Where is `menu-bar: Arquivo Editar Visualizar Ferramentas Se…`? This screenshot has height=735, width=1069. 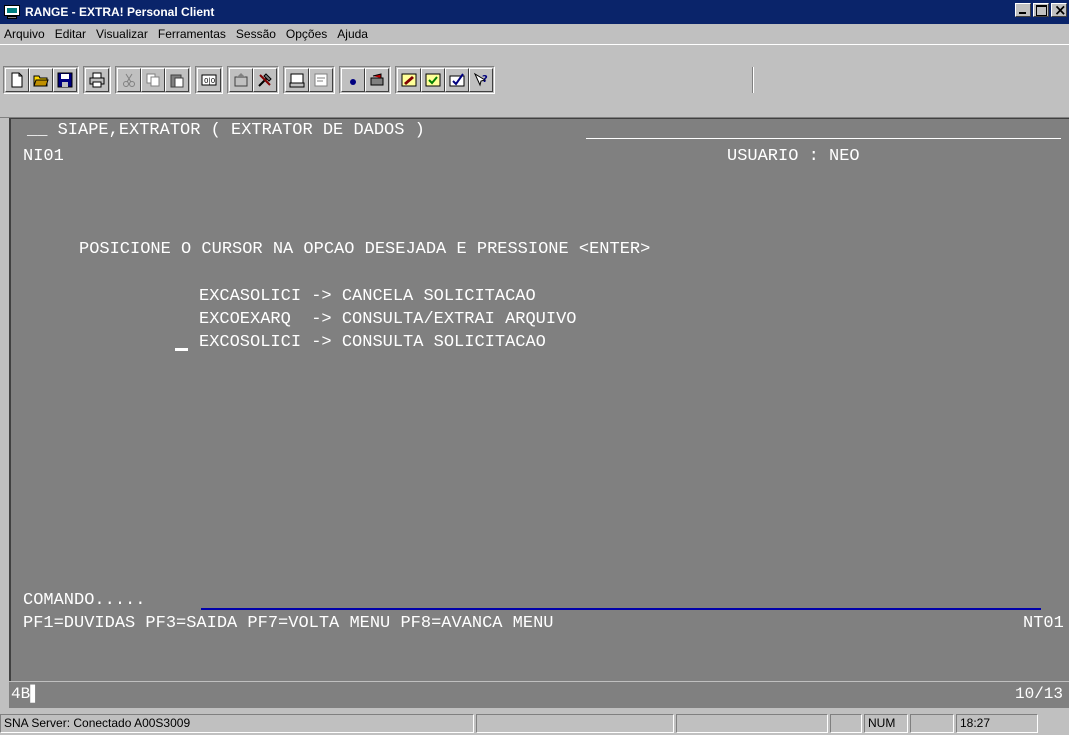 menu-bar: Arquivo Editar Visualizar Ferramentas Se… is located at coordinates (534, 34).